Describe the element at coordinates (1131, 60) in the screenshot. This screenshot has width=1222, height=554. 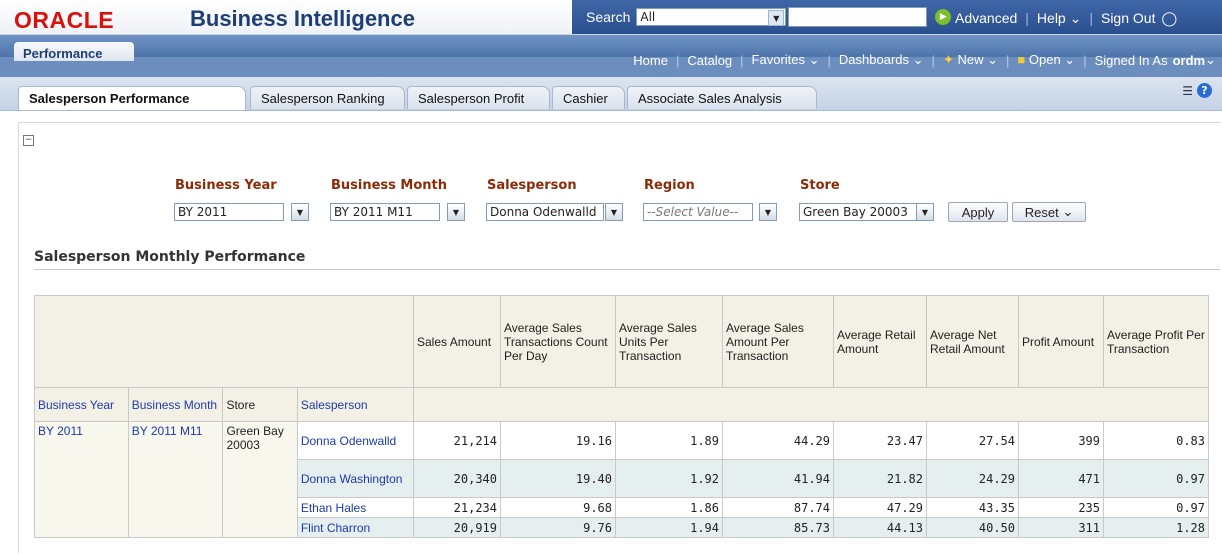
I see `signed-in-label: Signed In As` at that location.